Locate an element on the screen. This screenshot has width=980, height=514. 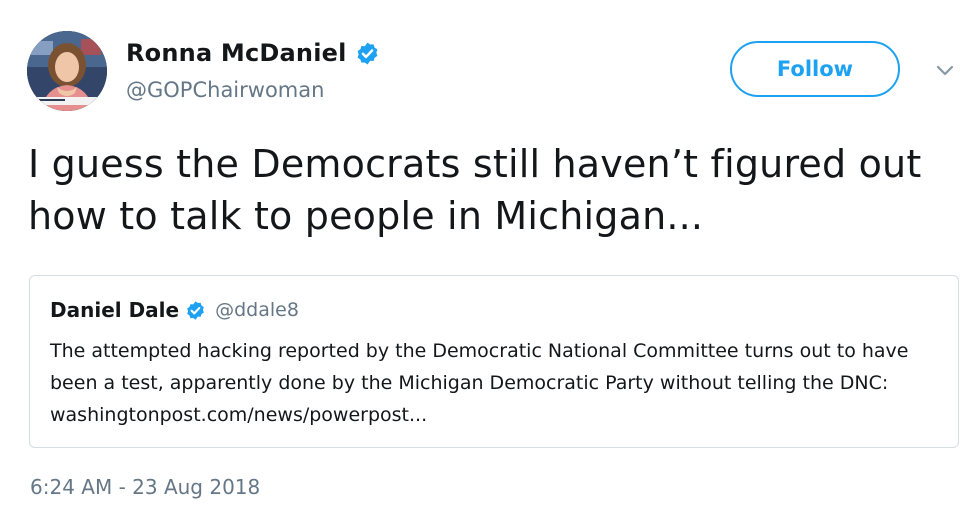
author-handle: @GOPChairwoman is located at coordinates (225, 90).